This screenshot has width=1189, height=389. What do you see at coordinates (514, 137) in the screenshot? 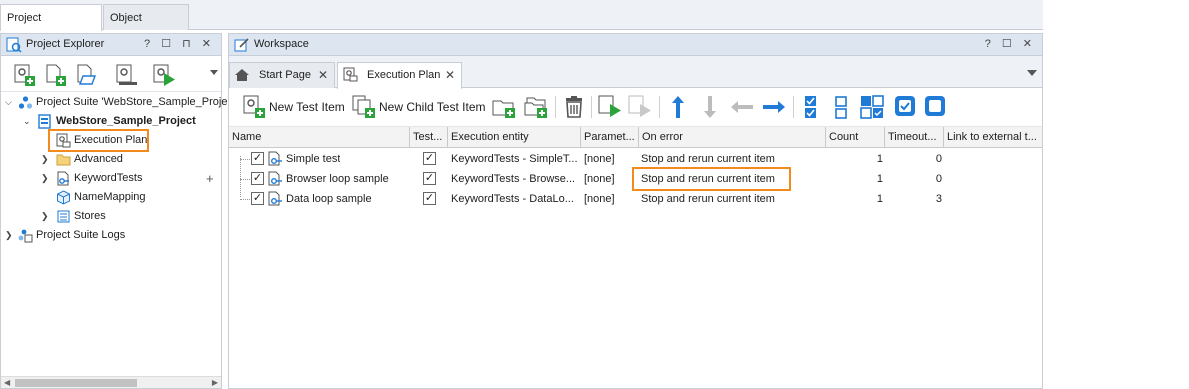
I see `column-header-execution-entity: Execution entity` at bounding box center [514, 137].